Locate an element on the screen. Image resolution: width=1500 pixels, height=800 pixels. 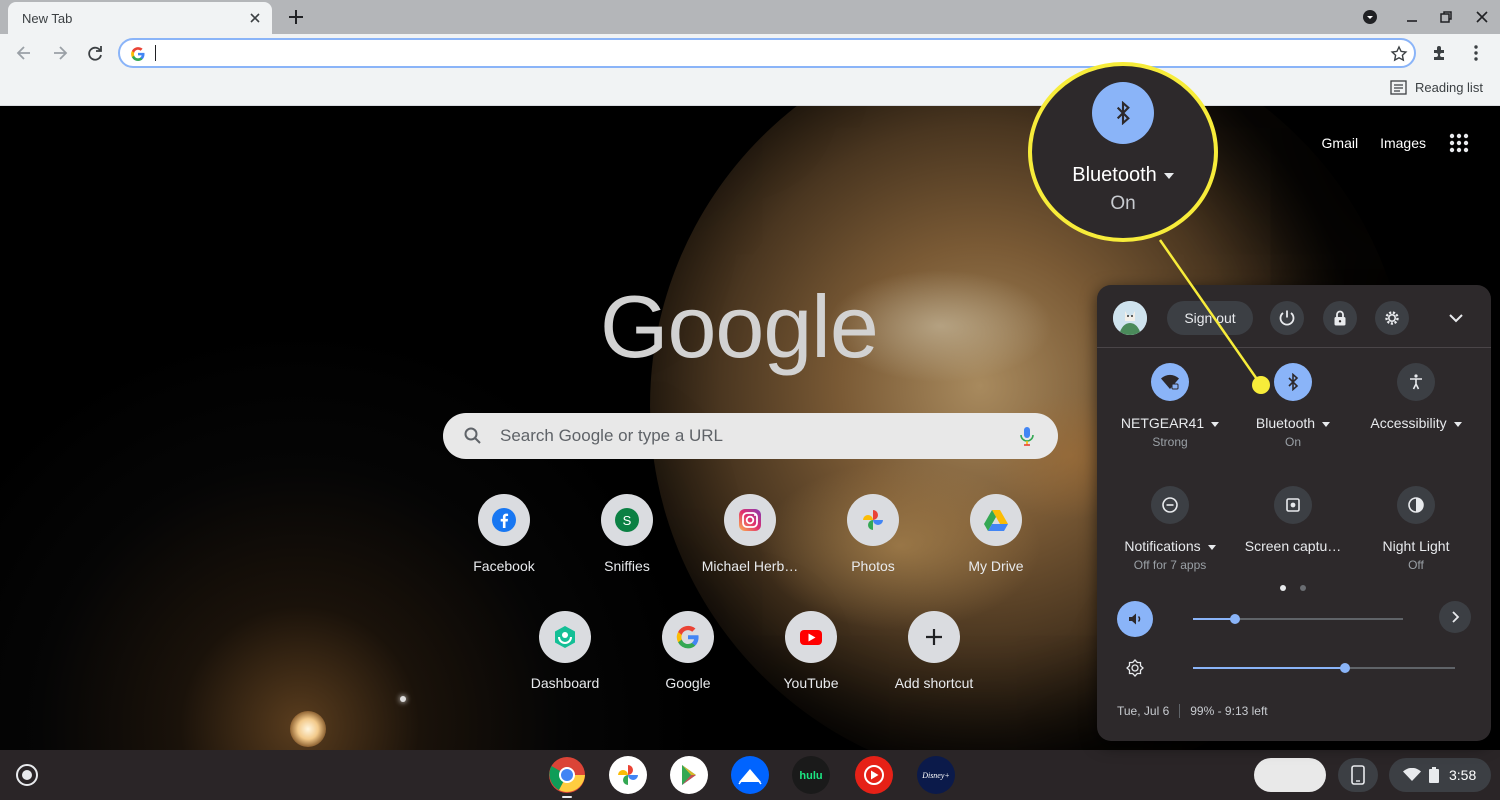
brightness-slider-thumb is located at coordinates (1344, 668).